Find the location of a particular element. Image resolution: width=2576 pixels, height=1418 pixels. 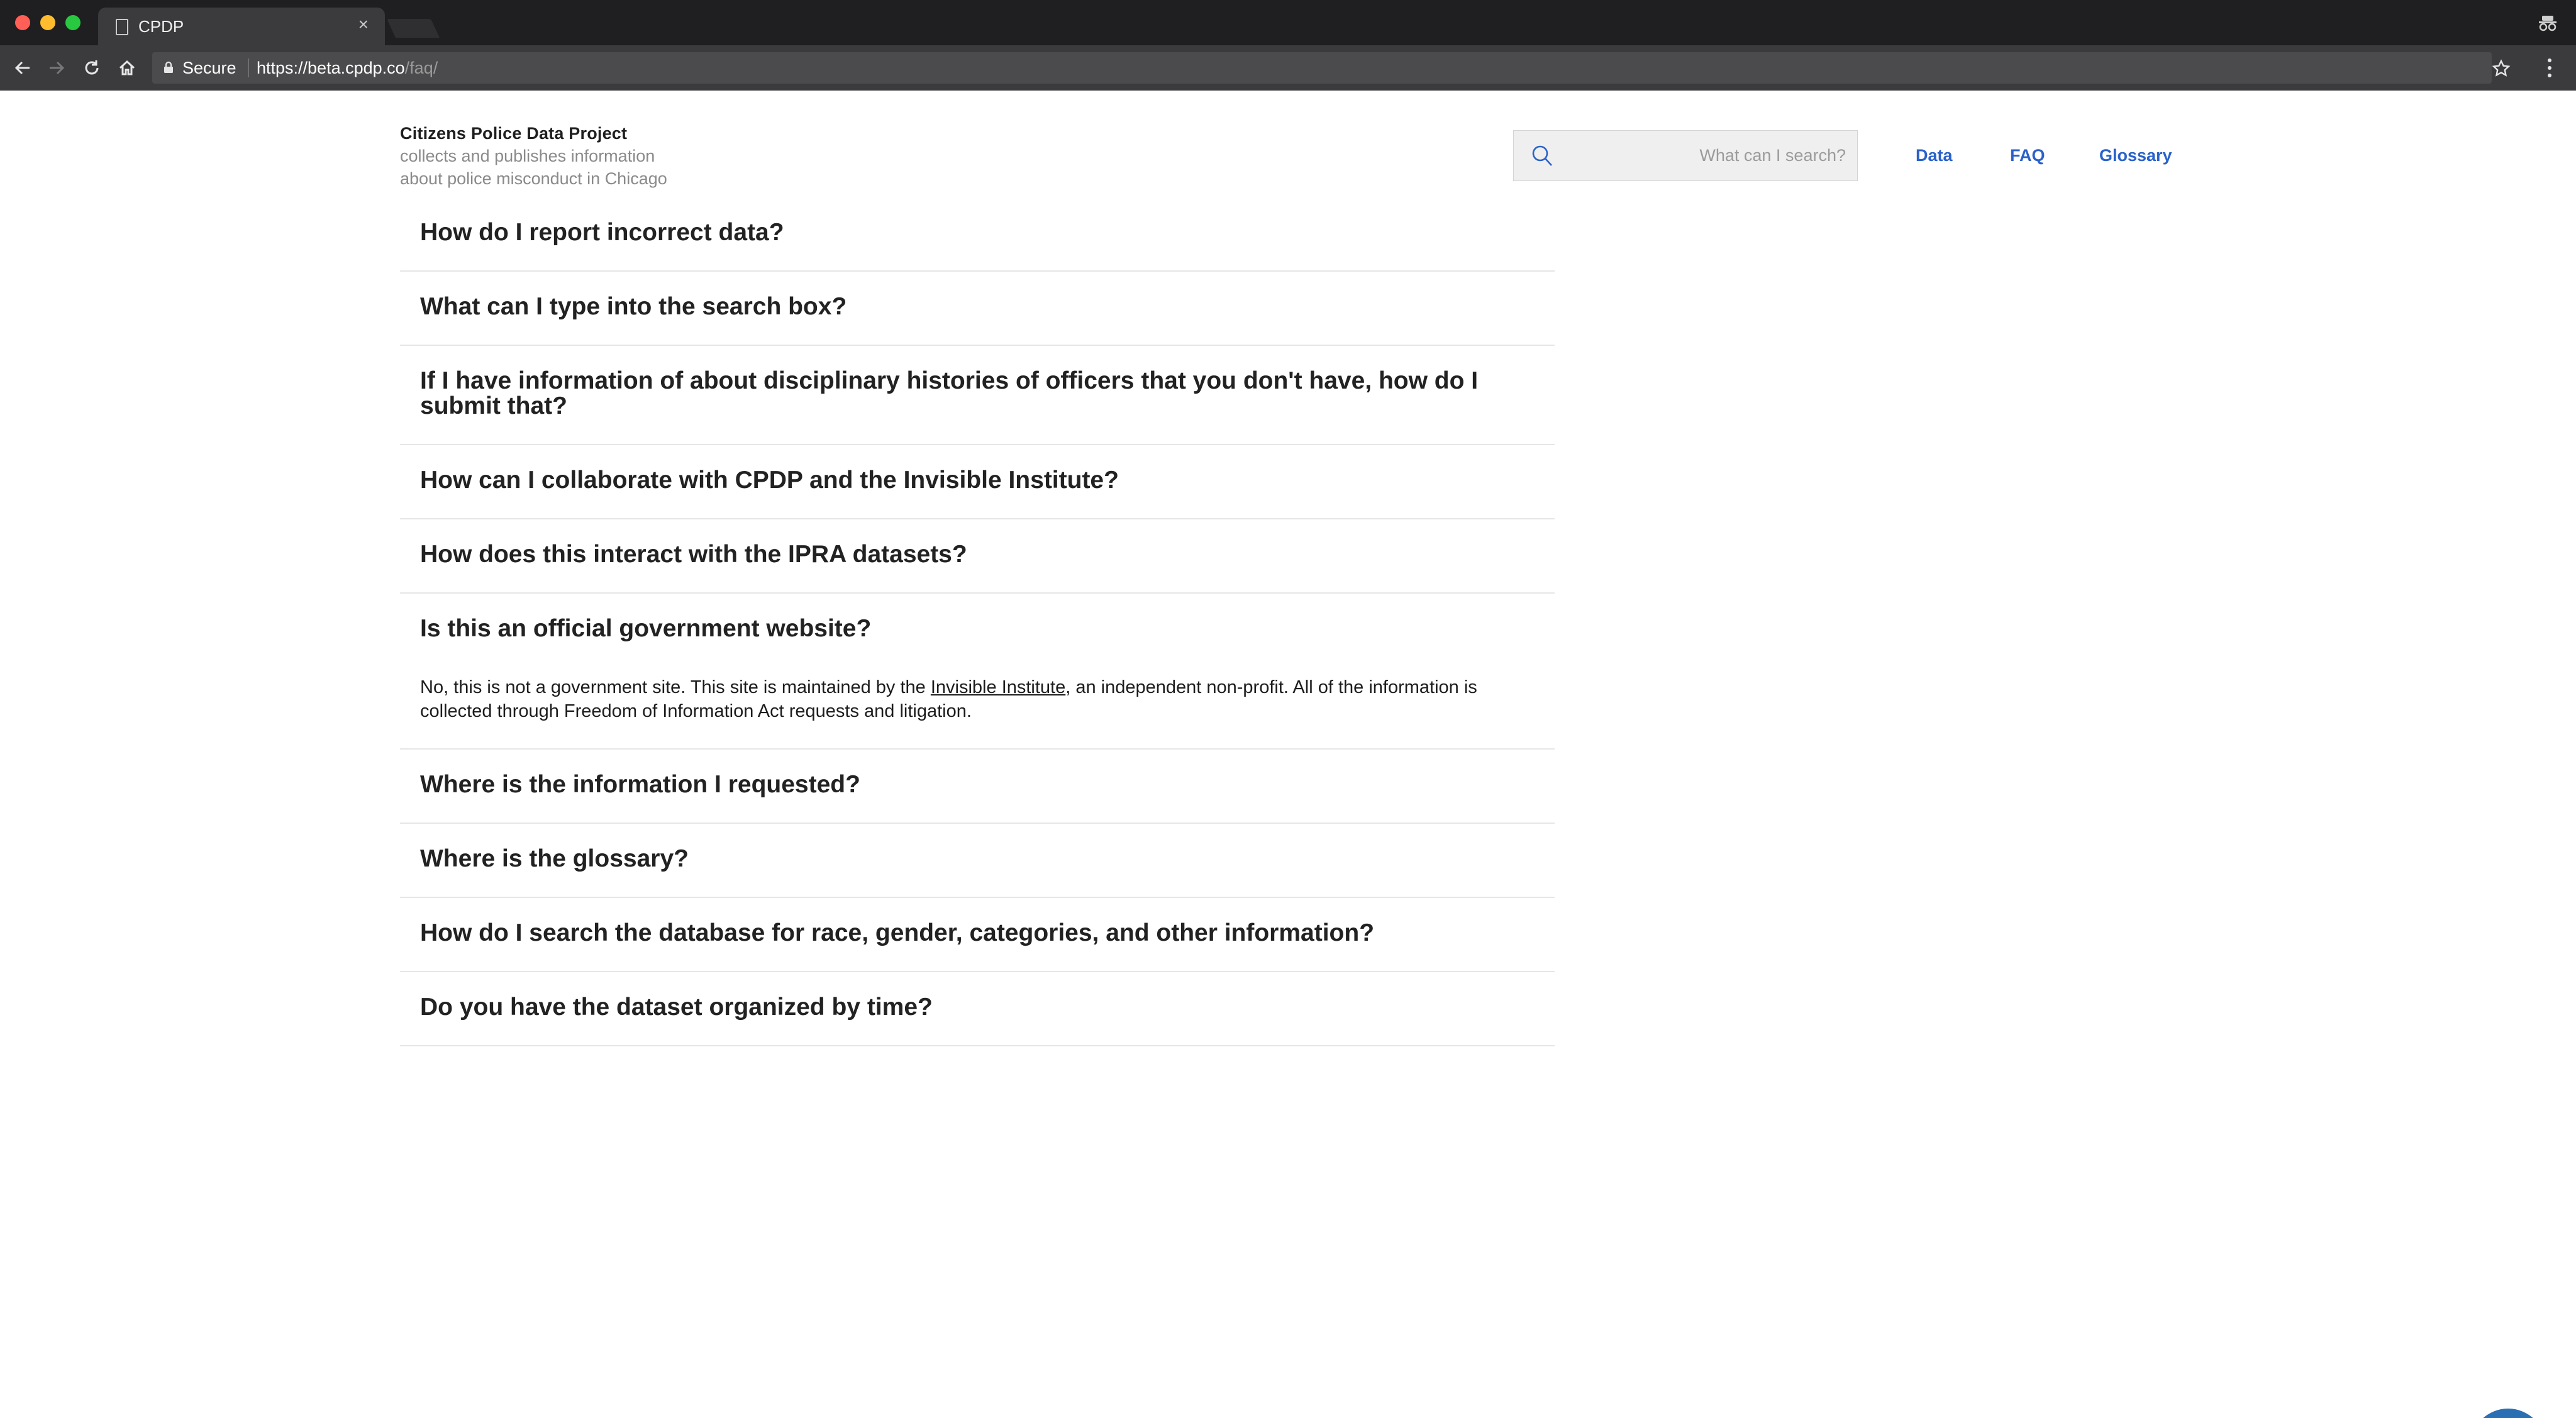

address-bar: Secure https://beta.cpdp.co/faq/ is located at coordinates (1322, 68).